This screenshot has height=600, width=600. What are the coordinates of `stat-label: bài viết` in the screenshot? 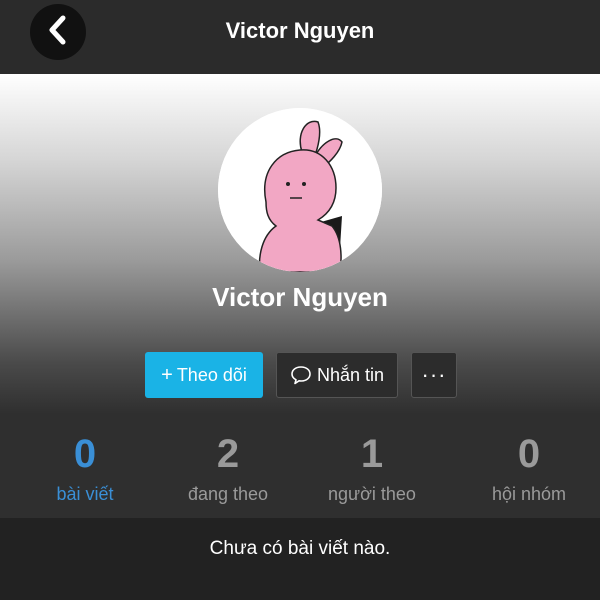 It's located at (85, 494).